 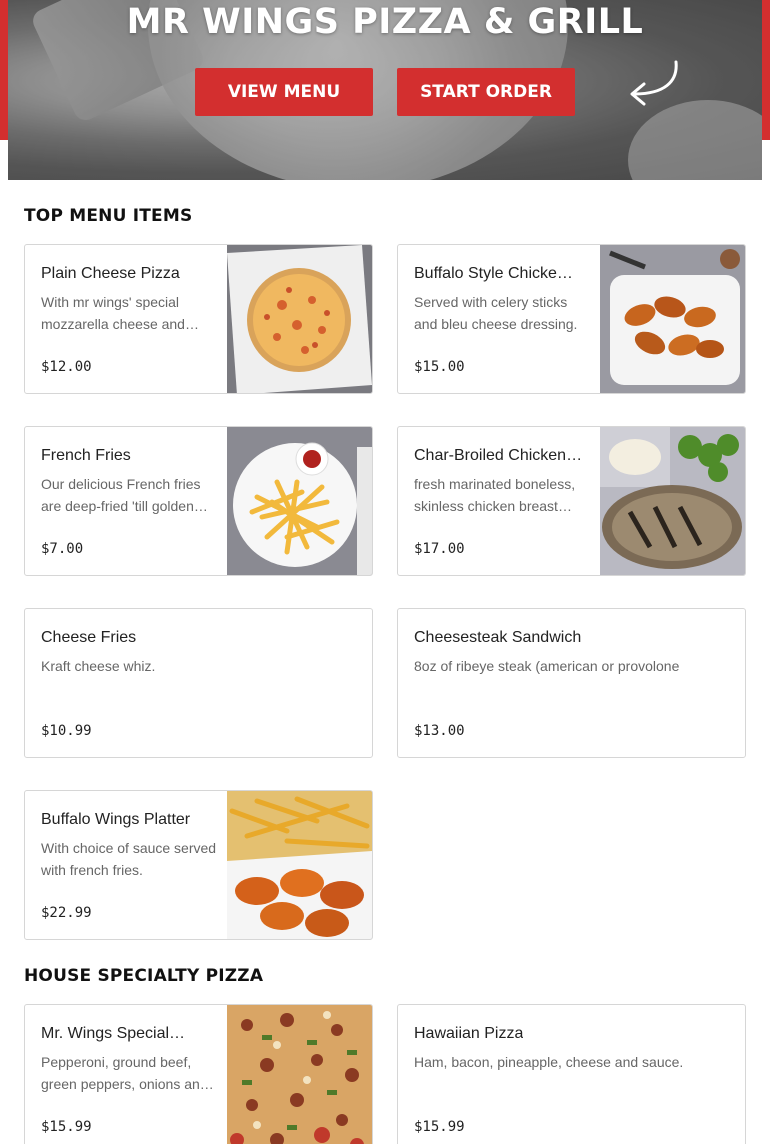 I want to click on grilled-chicken-photo, so click(x=672, y=501).